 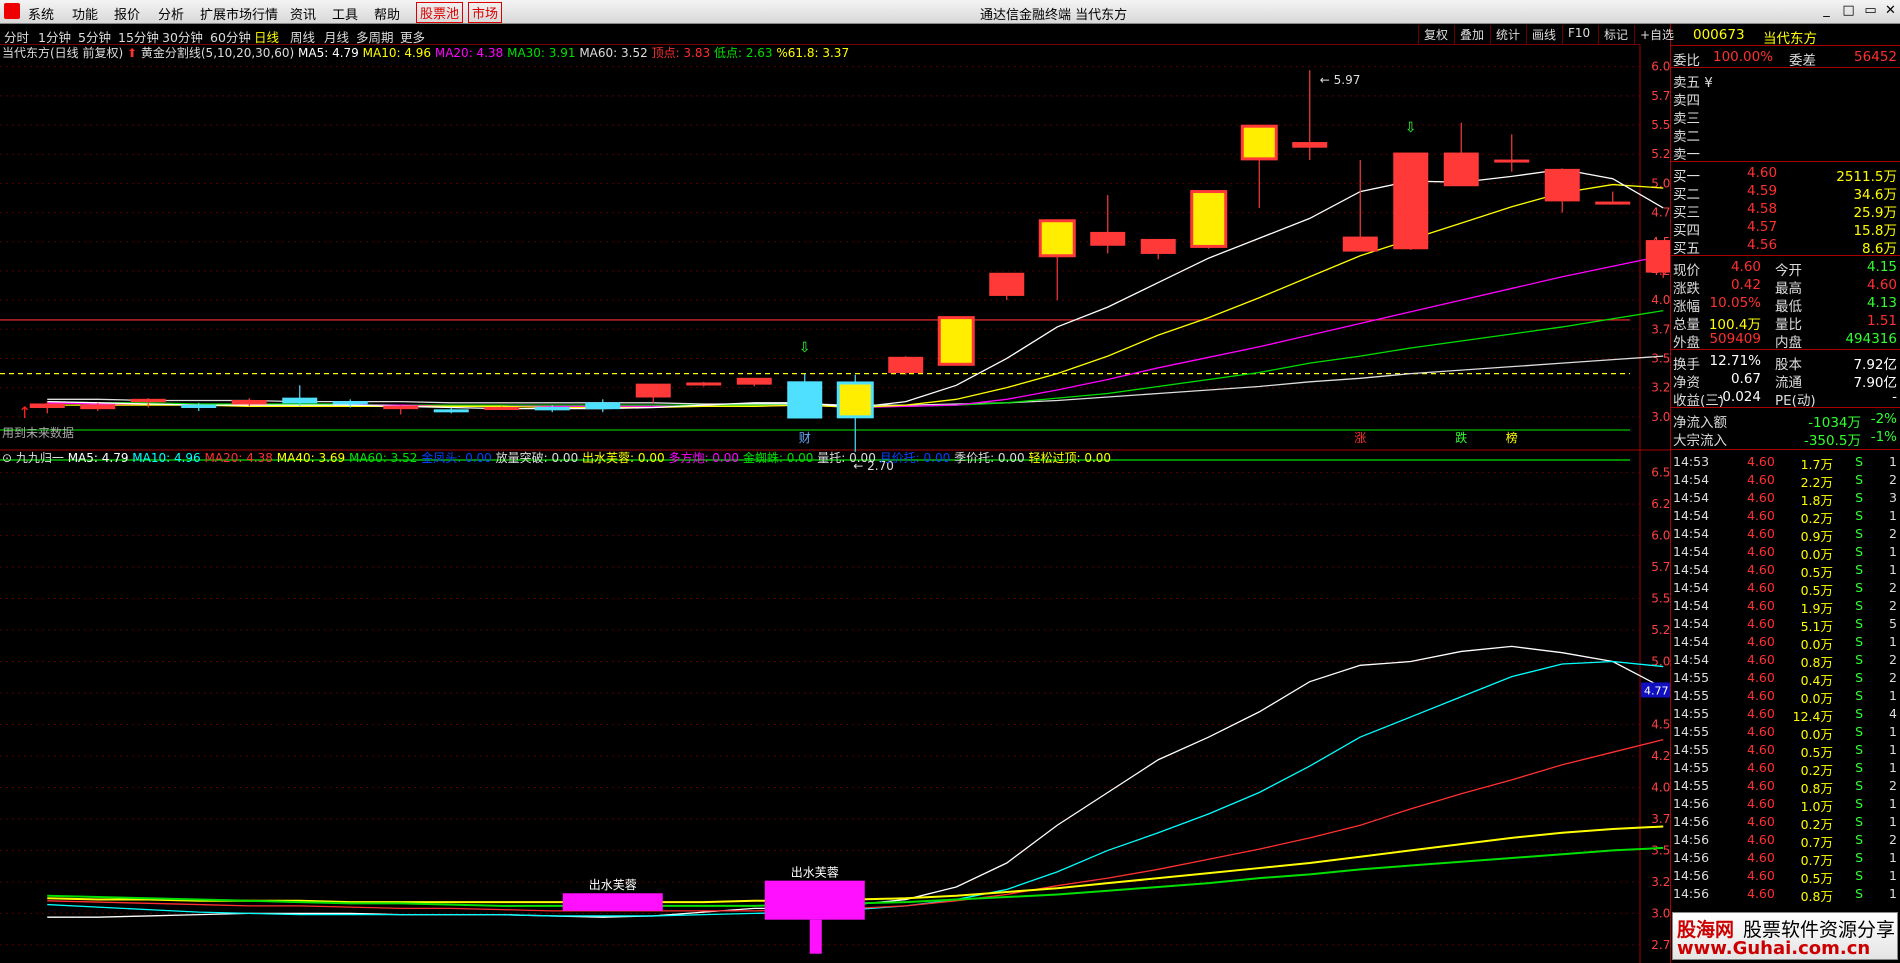 I want to click on close-icon: ✕, so click(x=1890, y=11).